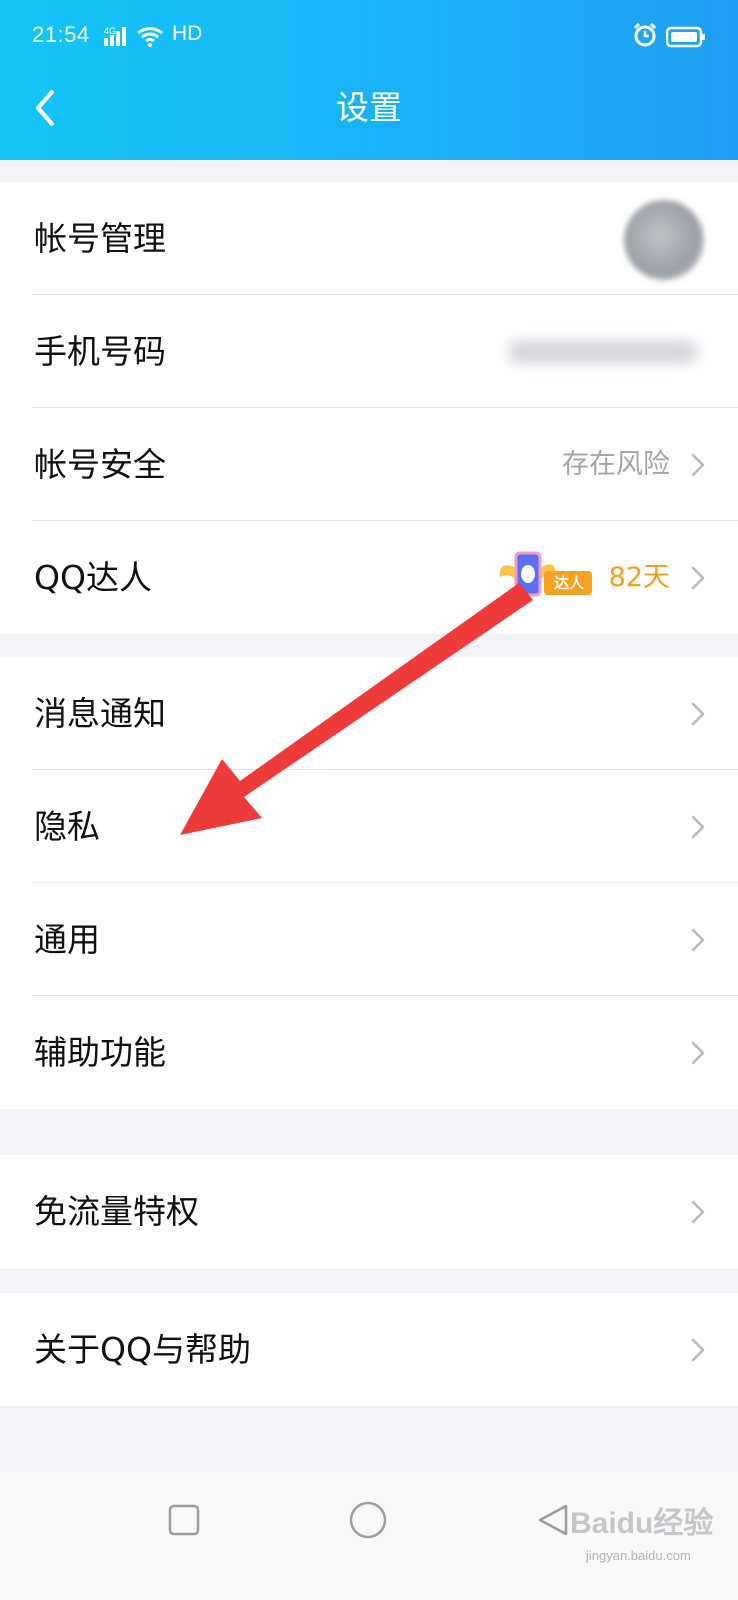 The image size is (738, 1600). I want to click on status-bar: 21:54 4G HD, so click(369, 37).